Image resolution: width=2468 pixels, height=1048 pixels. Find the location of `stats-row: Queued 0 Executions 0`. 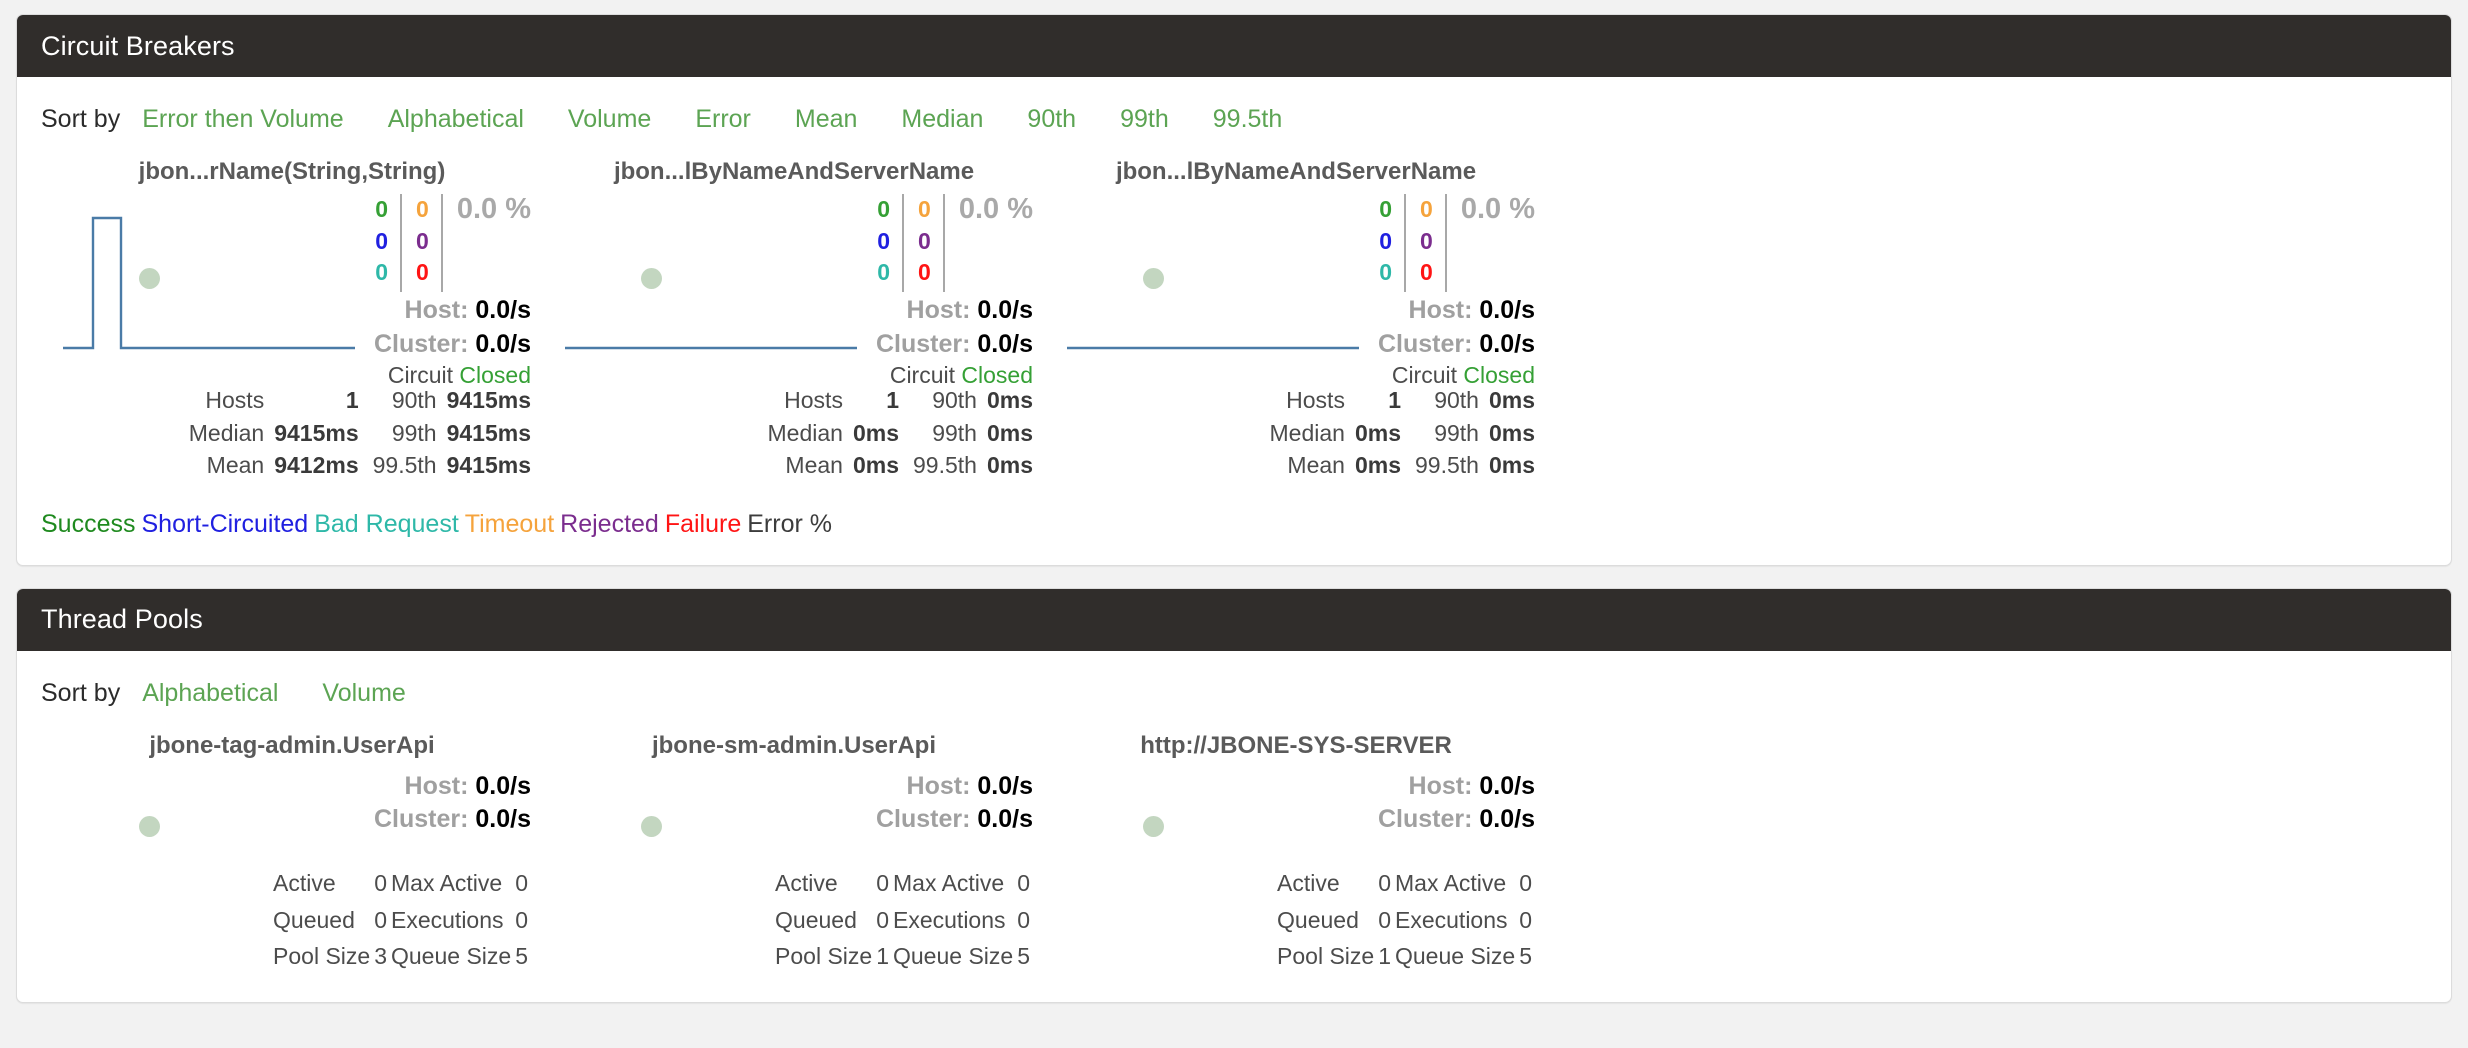

stats-row: Queued 0 Executions 0 is located at coordinates (1404, 920).